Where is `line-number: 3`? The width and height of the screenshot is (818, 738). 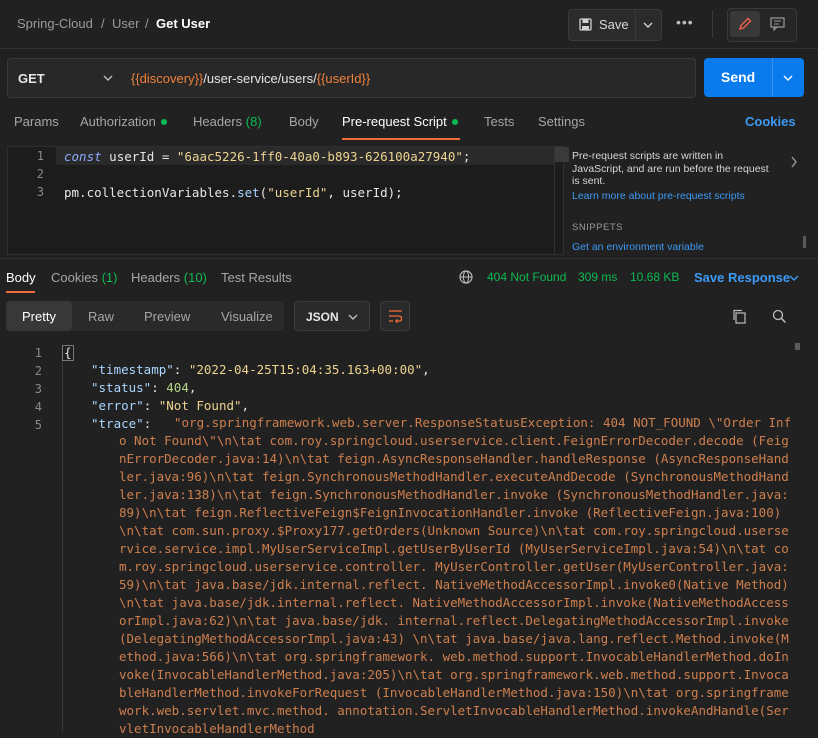 line-number: 3 is located at coordinates (38, 389).